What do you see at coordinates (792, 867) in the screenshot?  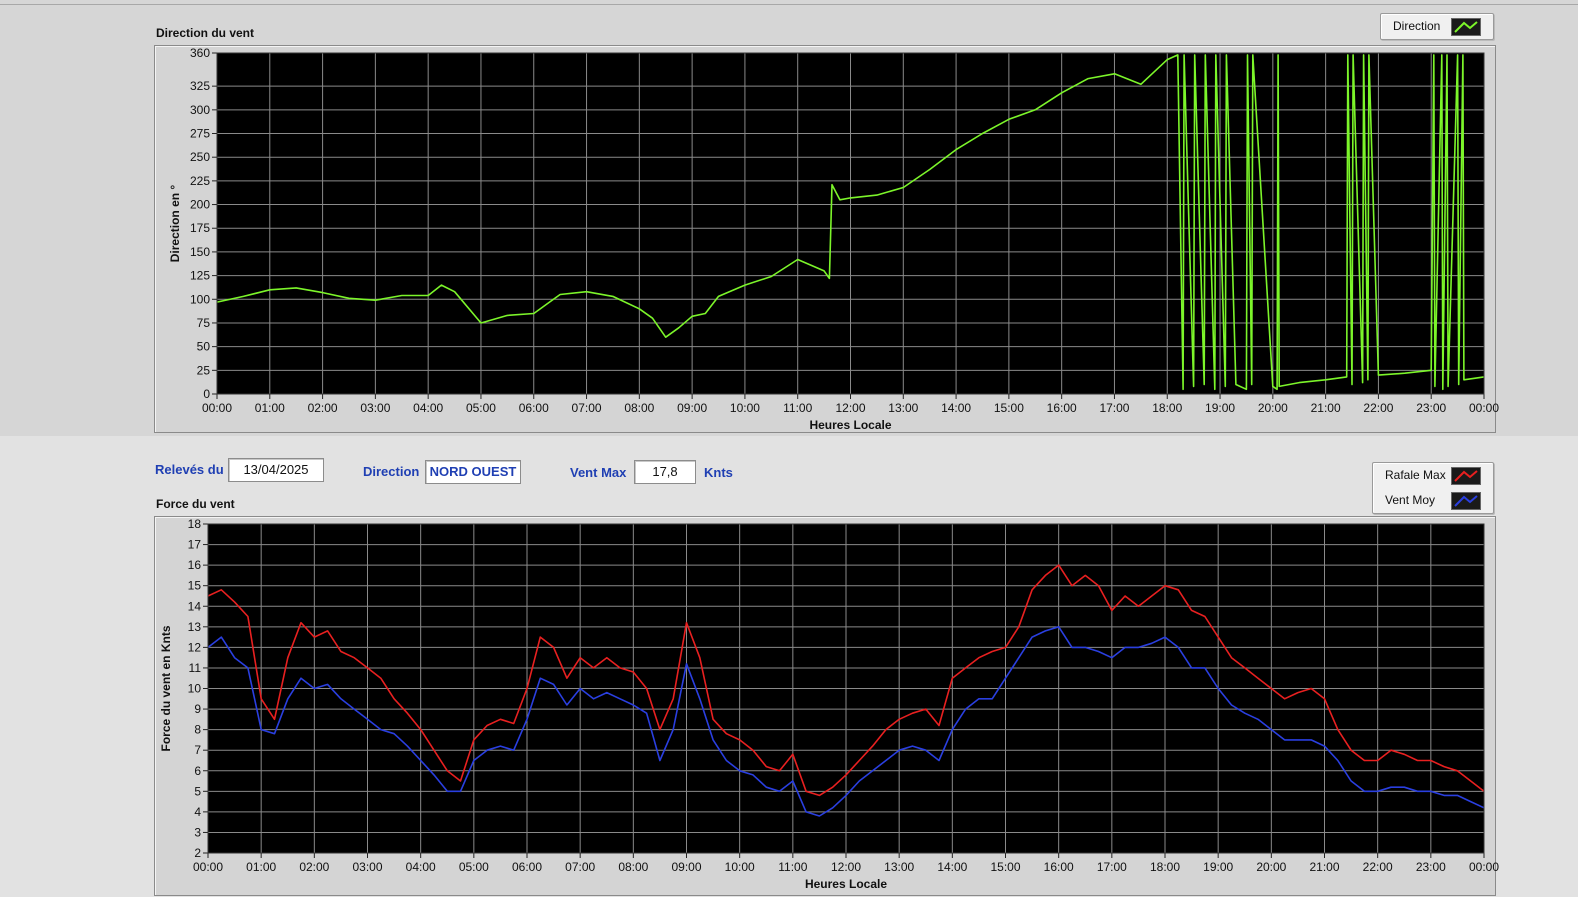 I see `x-tick-label: 11:00` at bounding box center [792, 867].